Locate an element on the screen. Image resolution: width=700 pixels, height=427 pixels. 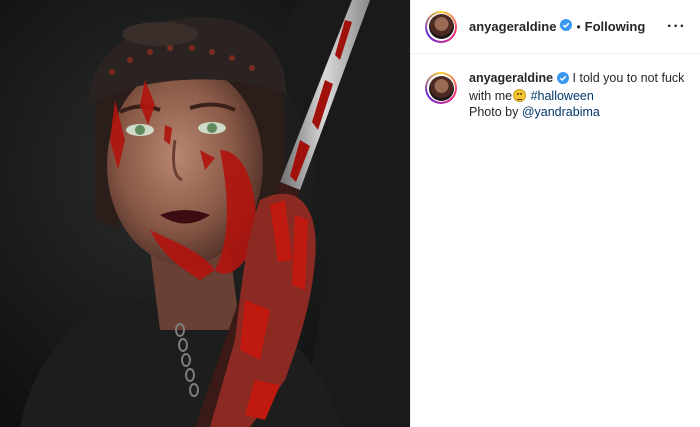
post-header: anyageraldine • Following ··· is located at coordinates (555, 27).